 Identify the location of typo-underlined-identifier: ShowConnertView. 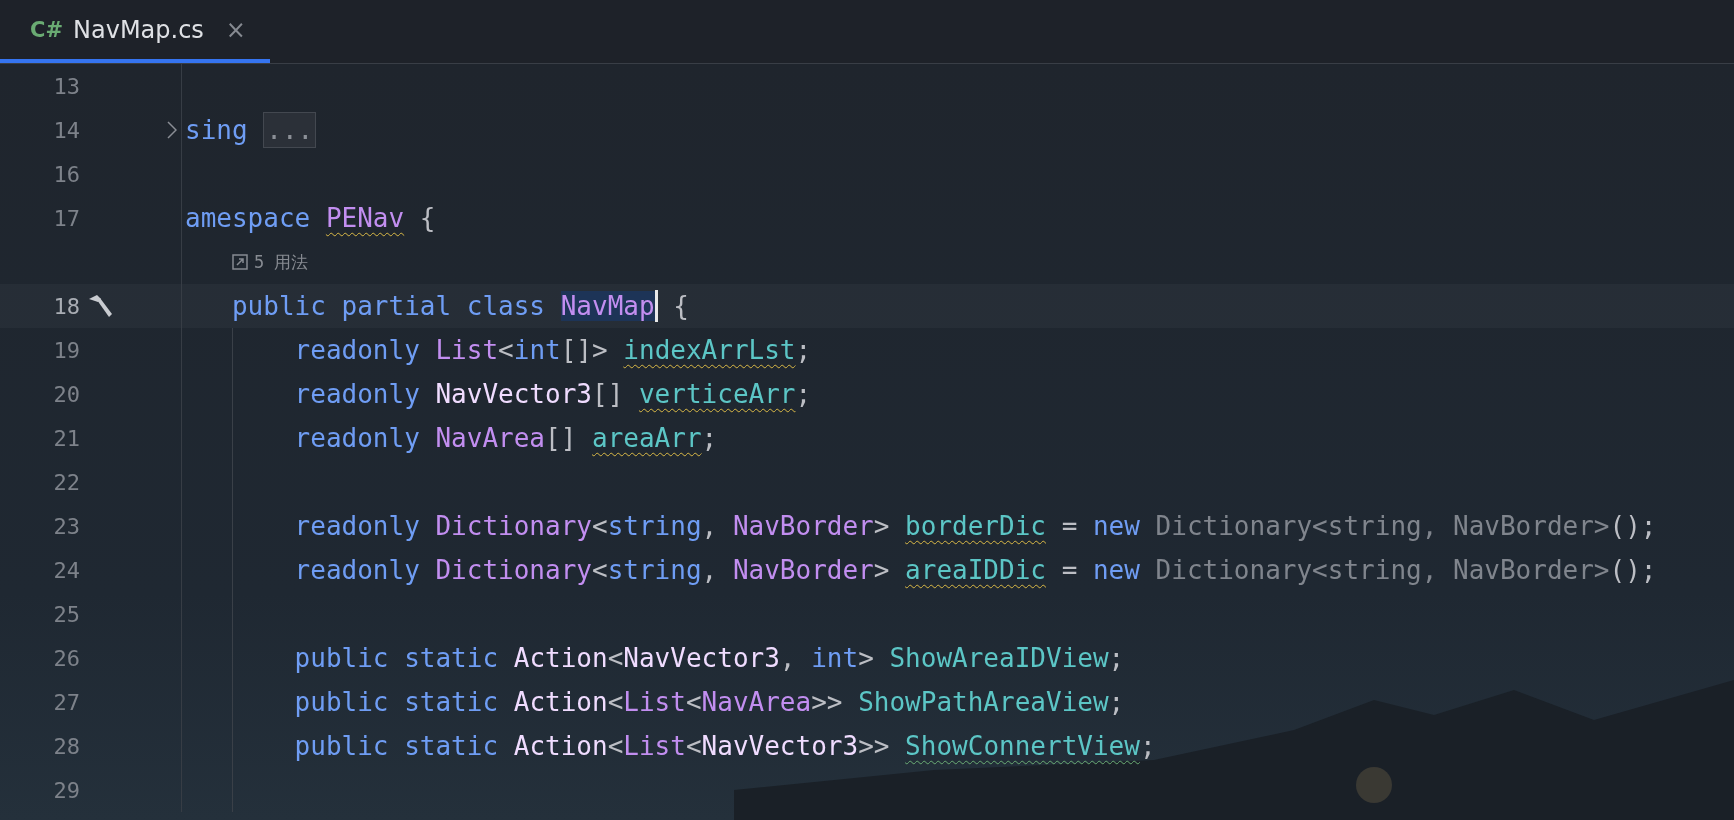
(1022, 746).